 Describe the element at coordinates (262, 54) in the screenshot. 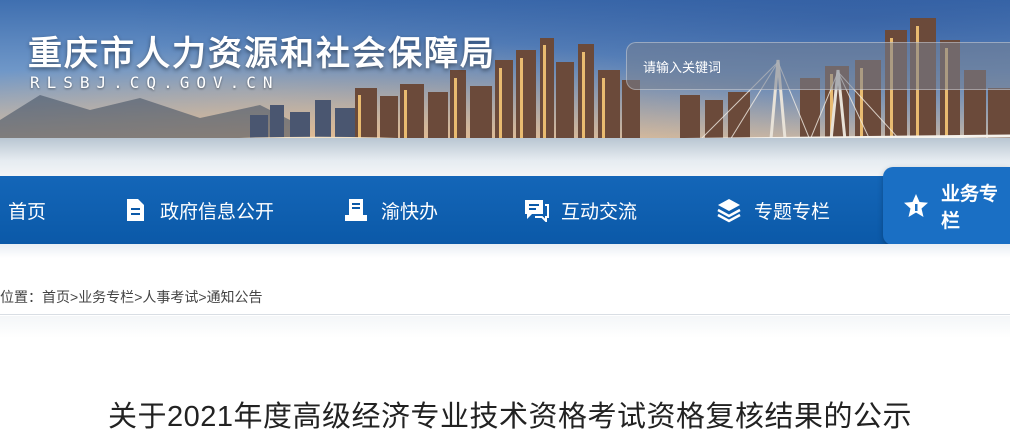

I see `site-title: 重庆市人力资源和社会保障局` at that location.